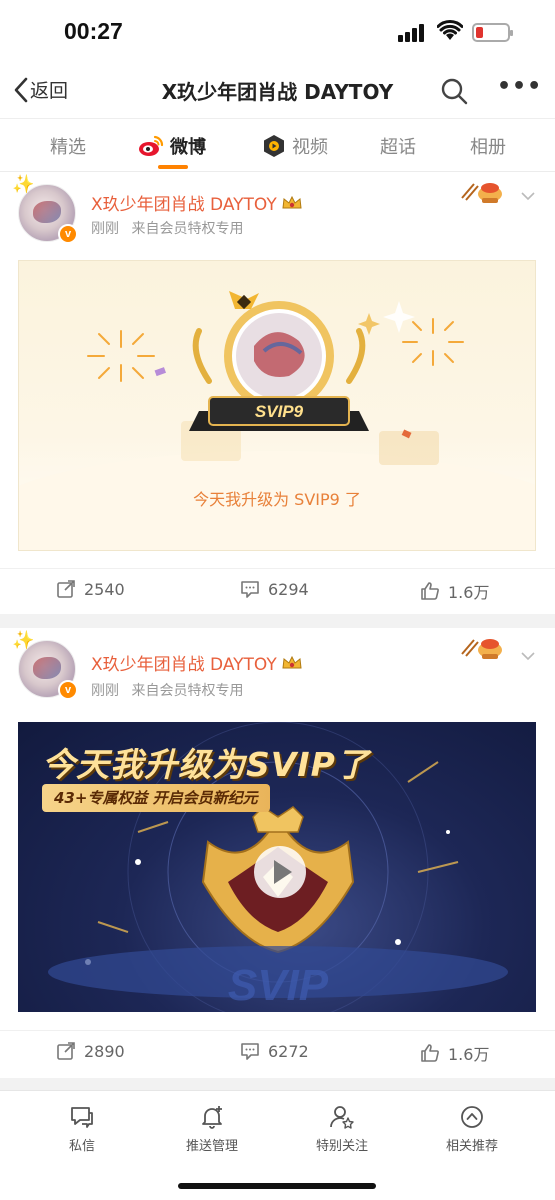  What do you see at coordinates (280, 872) in the screenshot?
I see `play-button-icon` at bounding box center [280, 872].